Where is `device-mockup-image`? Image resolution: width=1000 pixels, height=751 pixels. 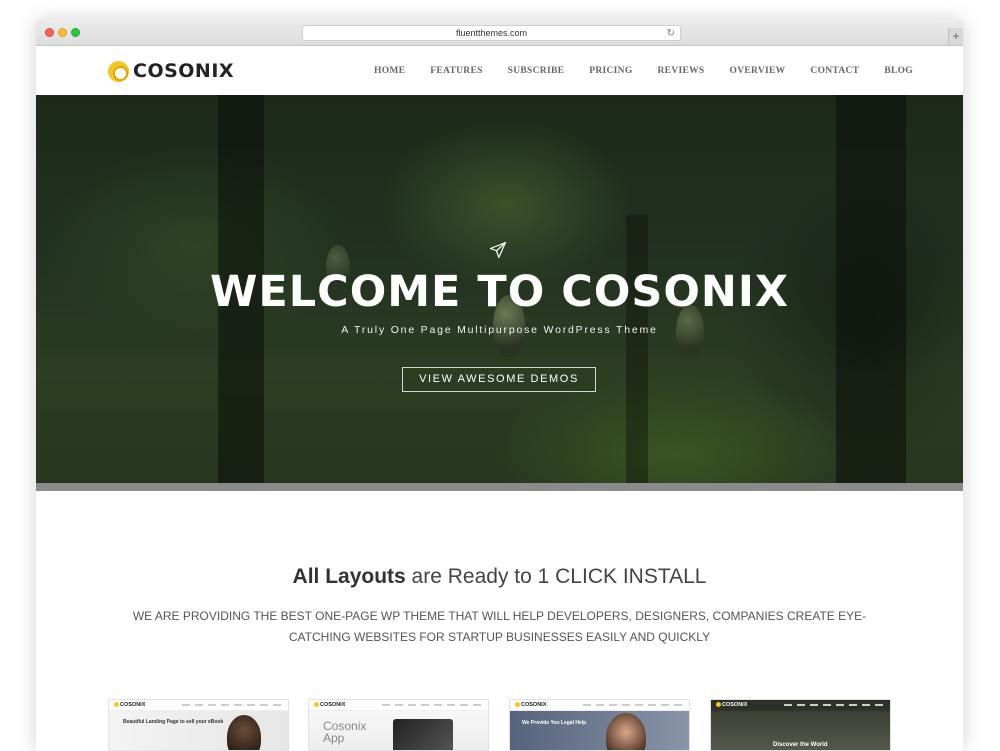 device-mockup-image is located at coordinates (423, 734).